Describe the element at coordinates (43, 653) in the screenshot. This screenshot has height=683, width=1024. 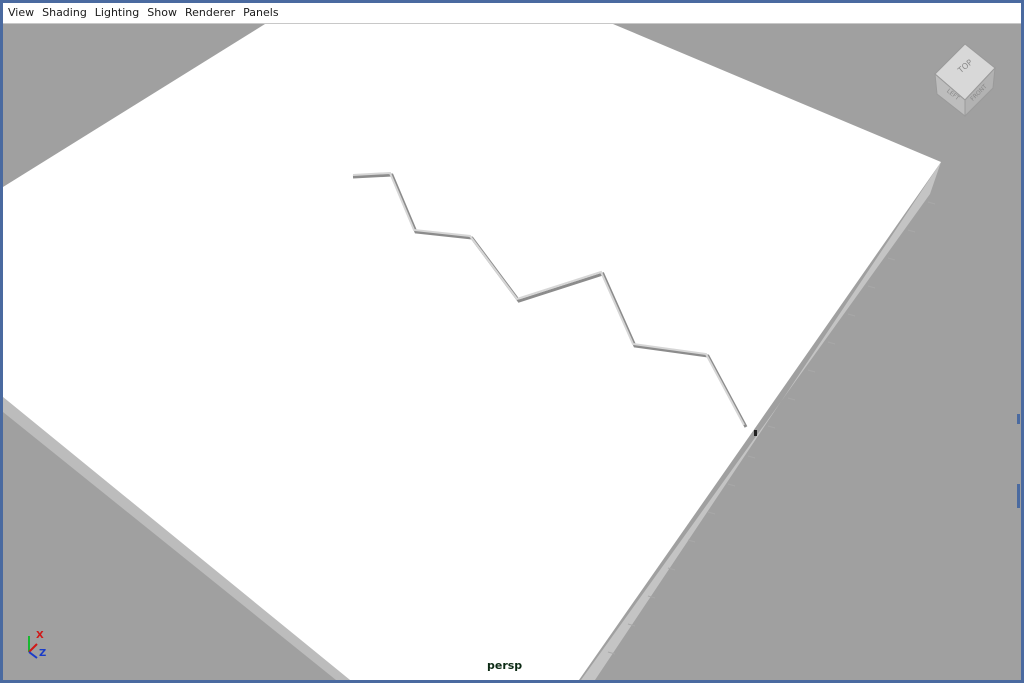
I see `axis-z-label: Z` at that location.